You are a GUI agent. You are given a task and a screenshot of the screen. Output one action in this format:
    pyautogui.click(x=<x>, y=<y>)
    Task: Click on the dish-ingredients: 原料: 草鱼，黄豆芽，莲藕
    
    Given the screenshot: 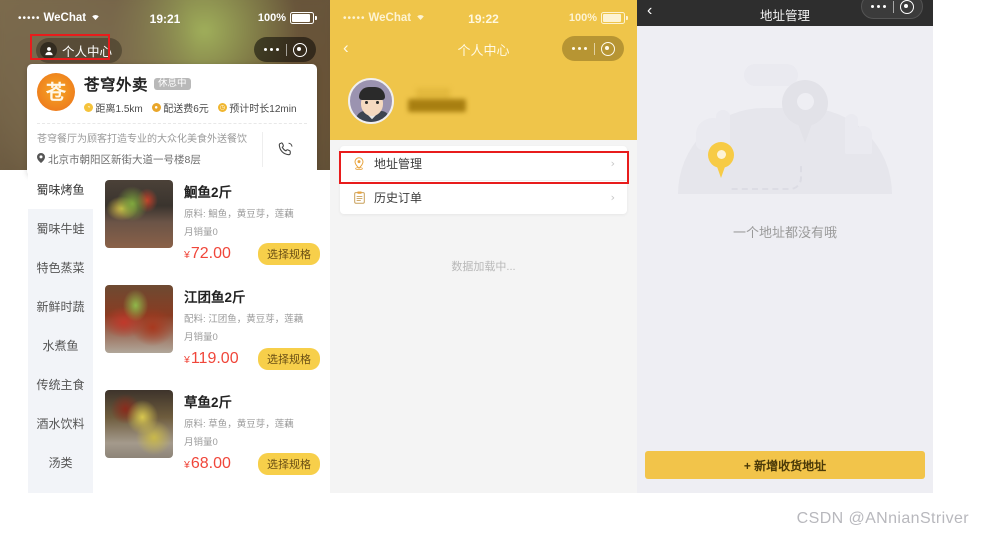 What is the action you would take?
    pyautogui.click(x=239, y=424)
    